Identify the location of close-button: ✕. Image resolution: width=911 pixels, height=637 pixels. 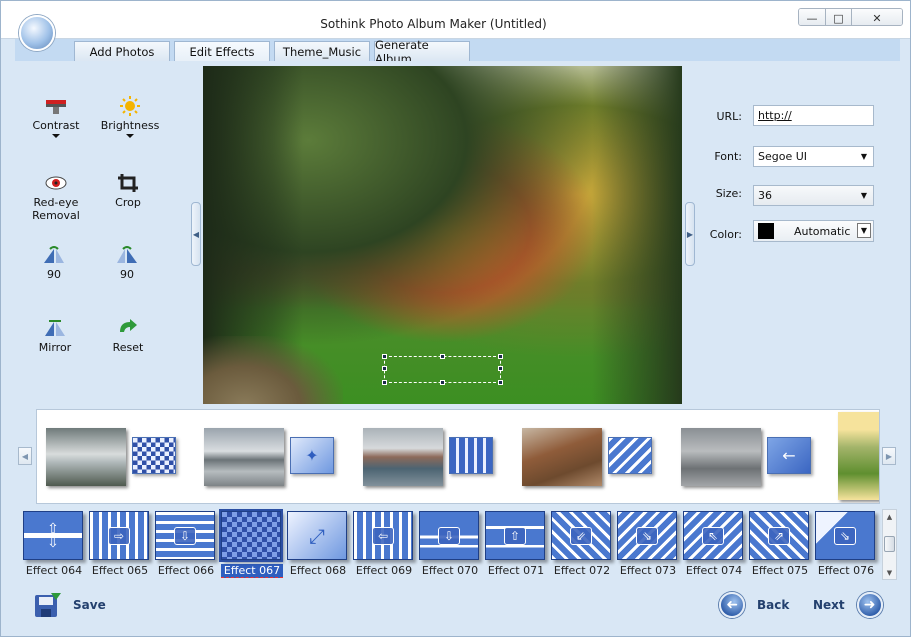
(877, 17).